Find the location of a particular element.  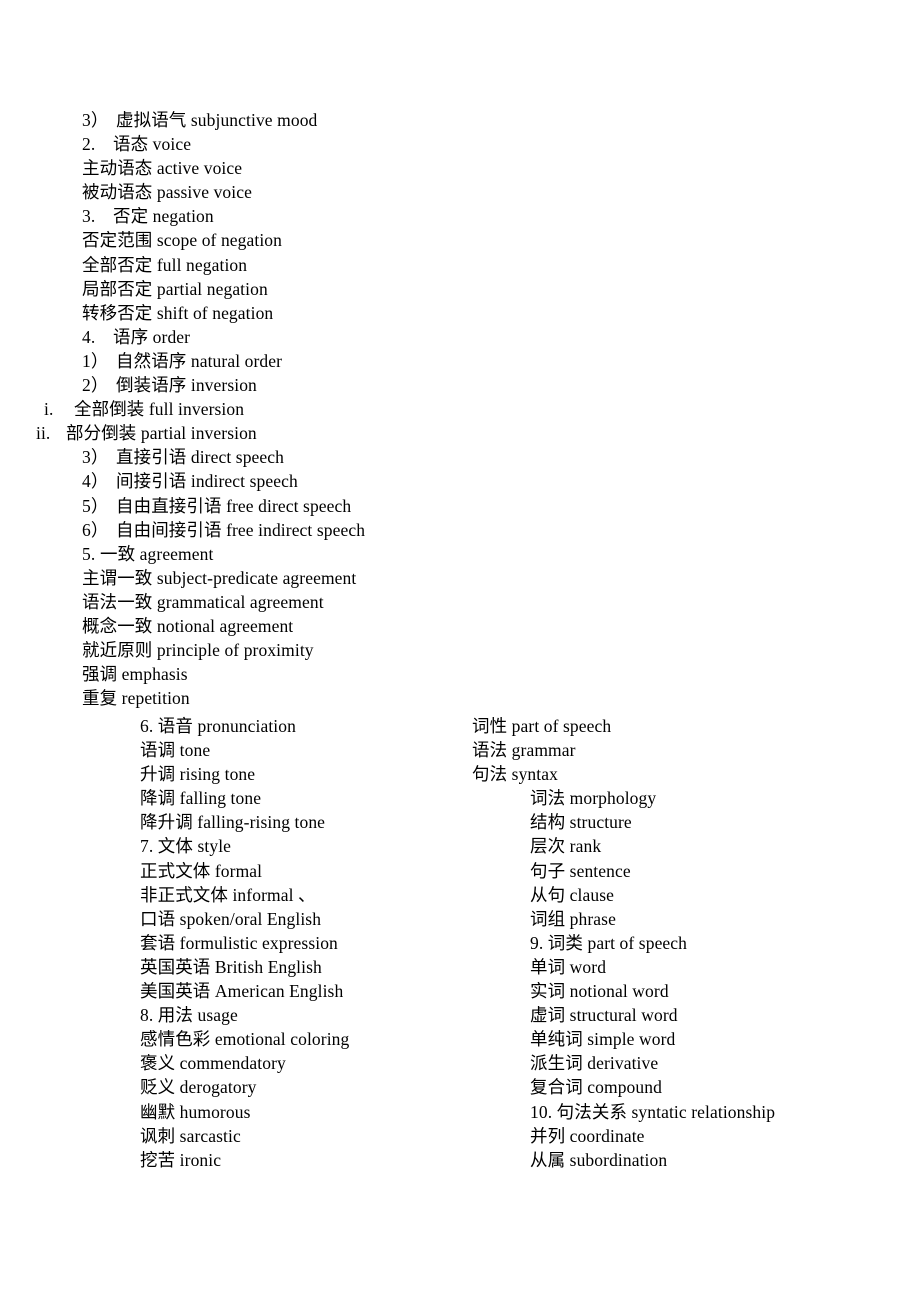

outline-line-text: 转移否定 shift of negation is located at coordinates (178, 312).